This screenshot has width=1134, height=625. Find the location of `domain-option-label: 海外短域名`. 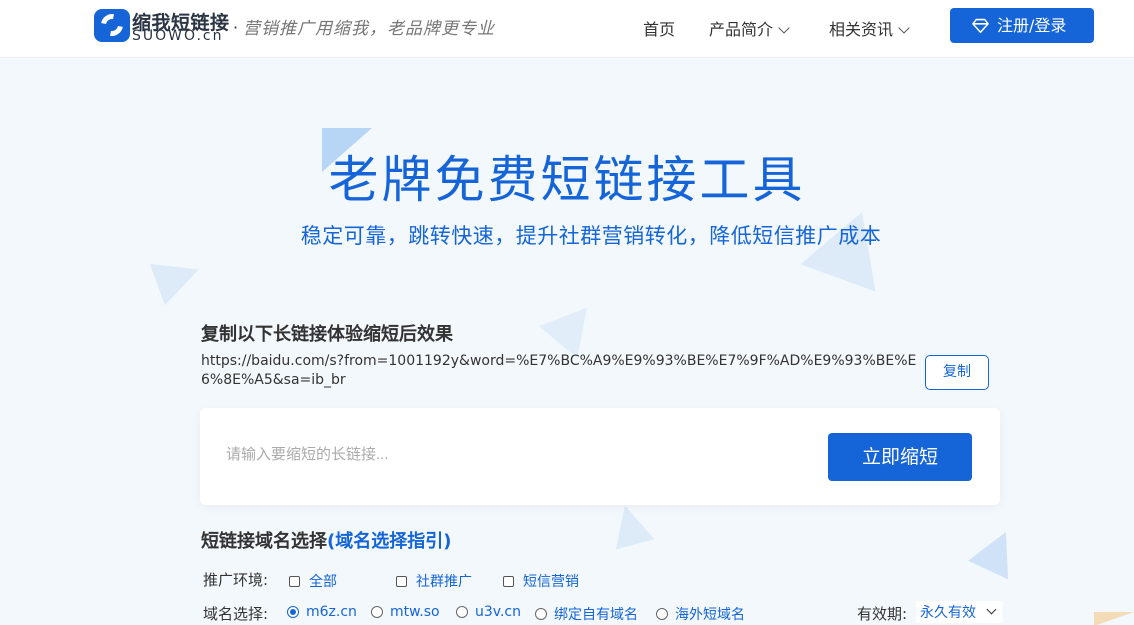

domain-option-label: 海外短域名 is located at coordinates (710, 615).